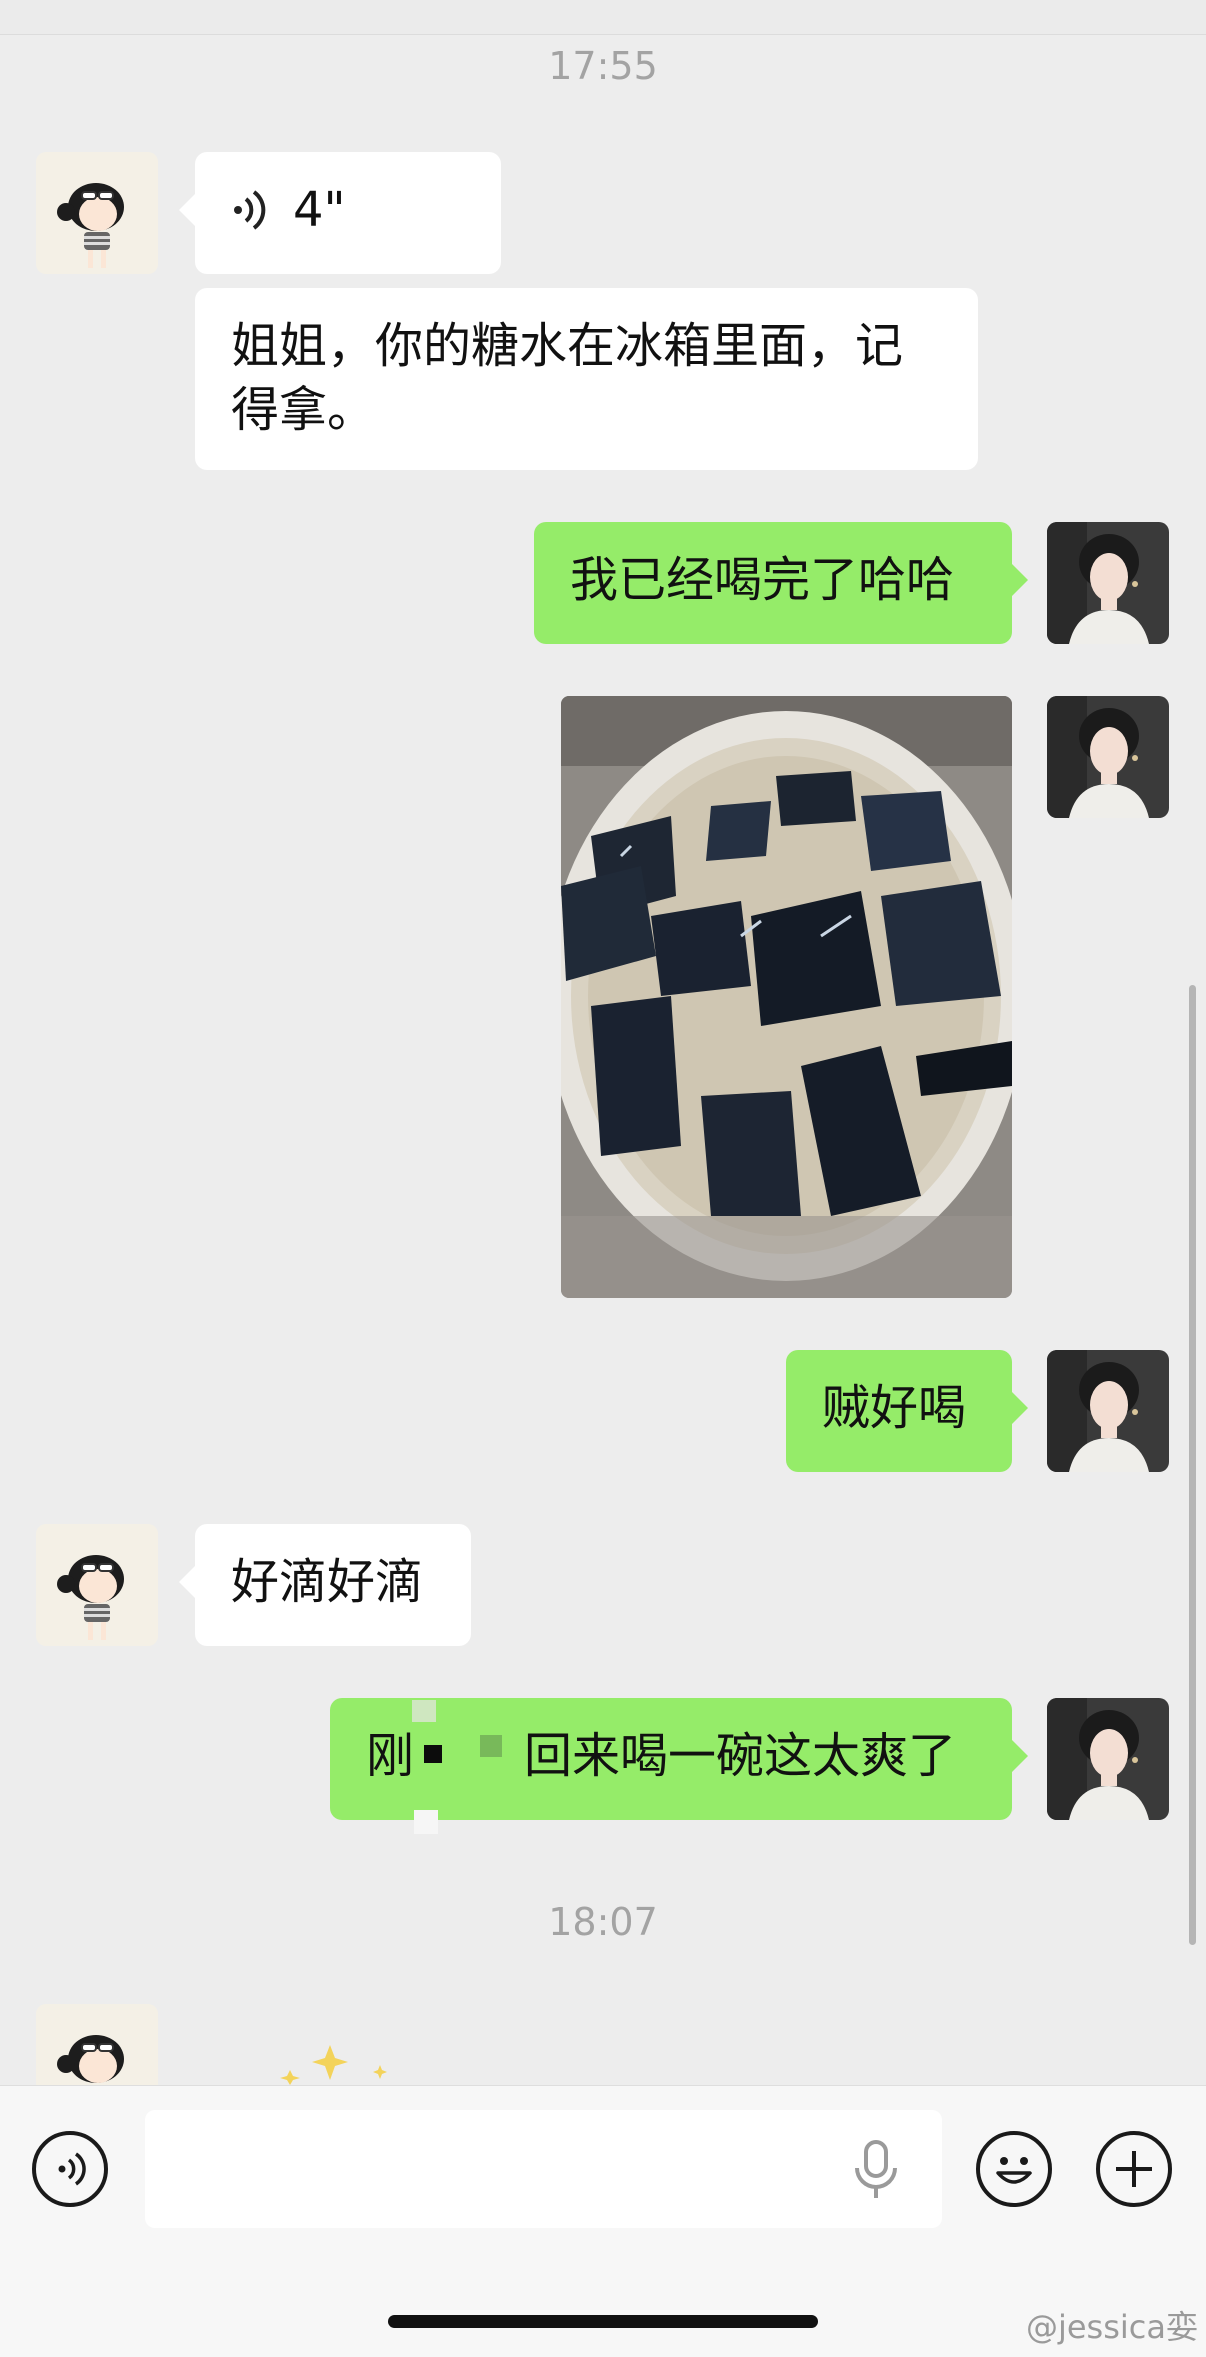  What do you see at coordinates (250, 210) in the screenshot?
I see `voice-wave-icon` at bounding box center [250, 210].